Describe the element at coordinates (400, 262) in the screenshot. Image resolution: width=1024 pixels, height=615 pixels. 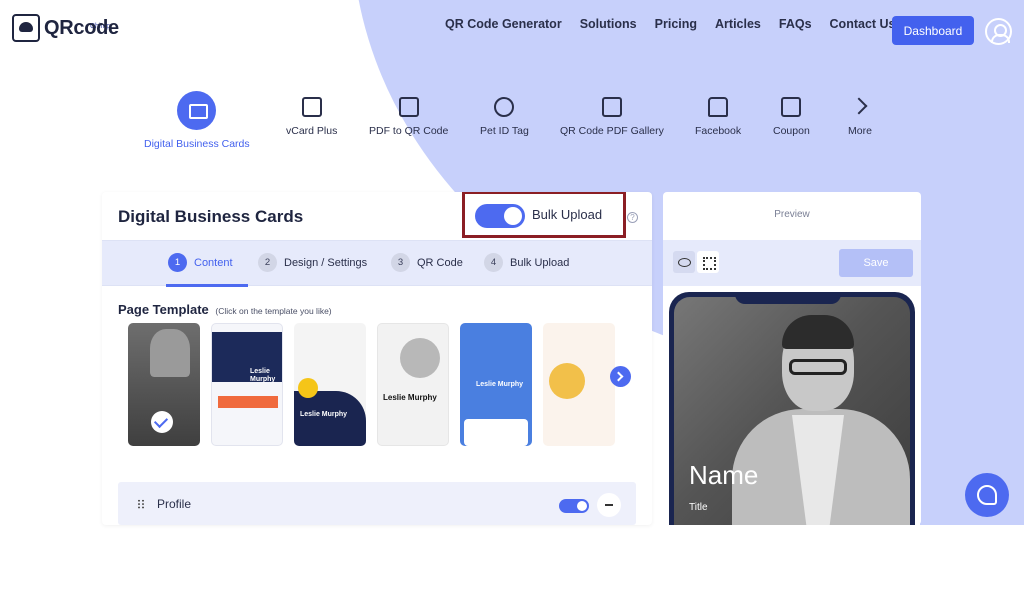
I see `step-number: 3` at that location.